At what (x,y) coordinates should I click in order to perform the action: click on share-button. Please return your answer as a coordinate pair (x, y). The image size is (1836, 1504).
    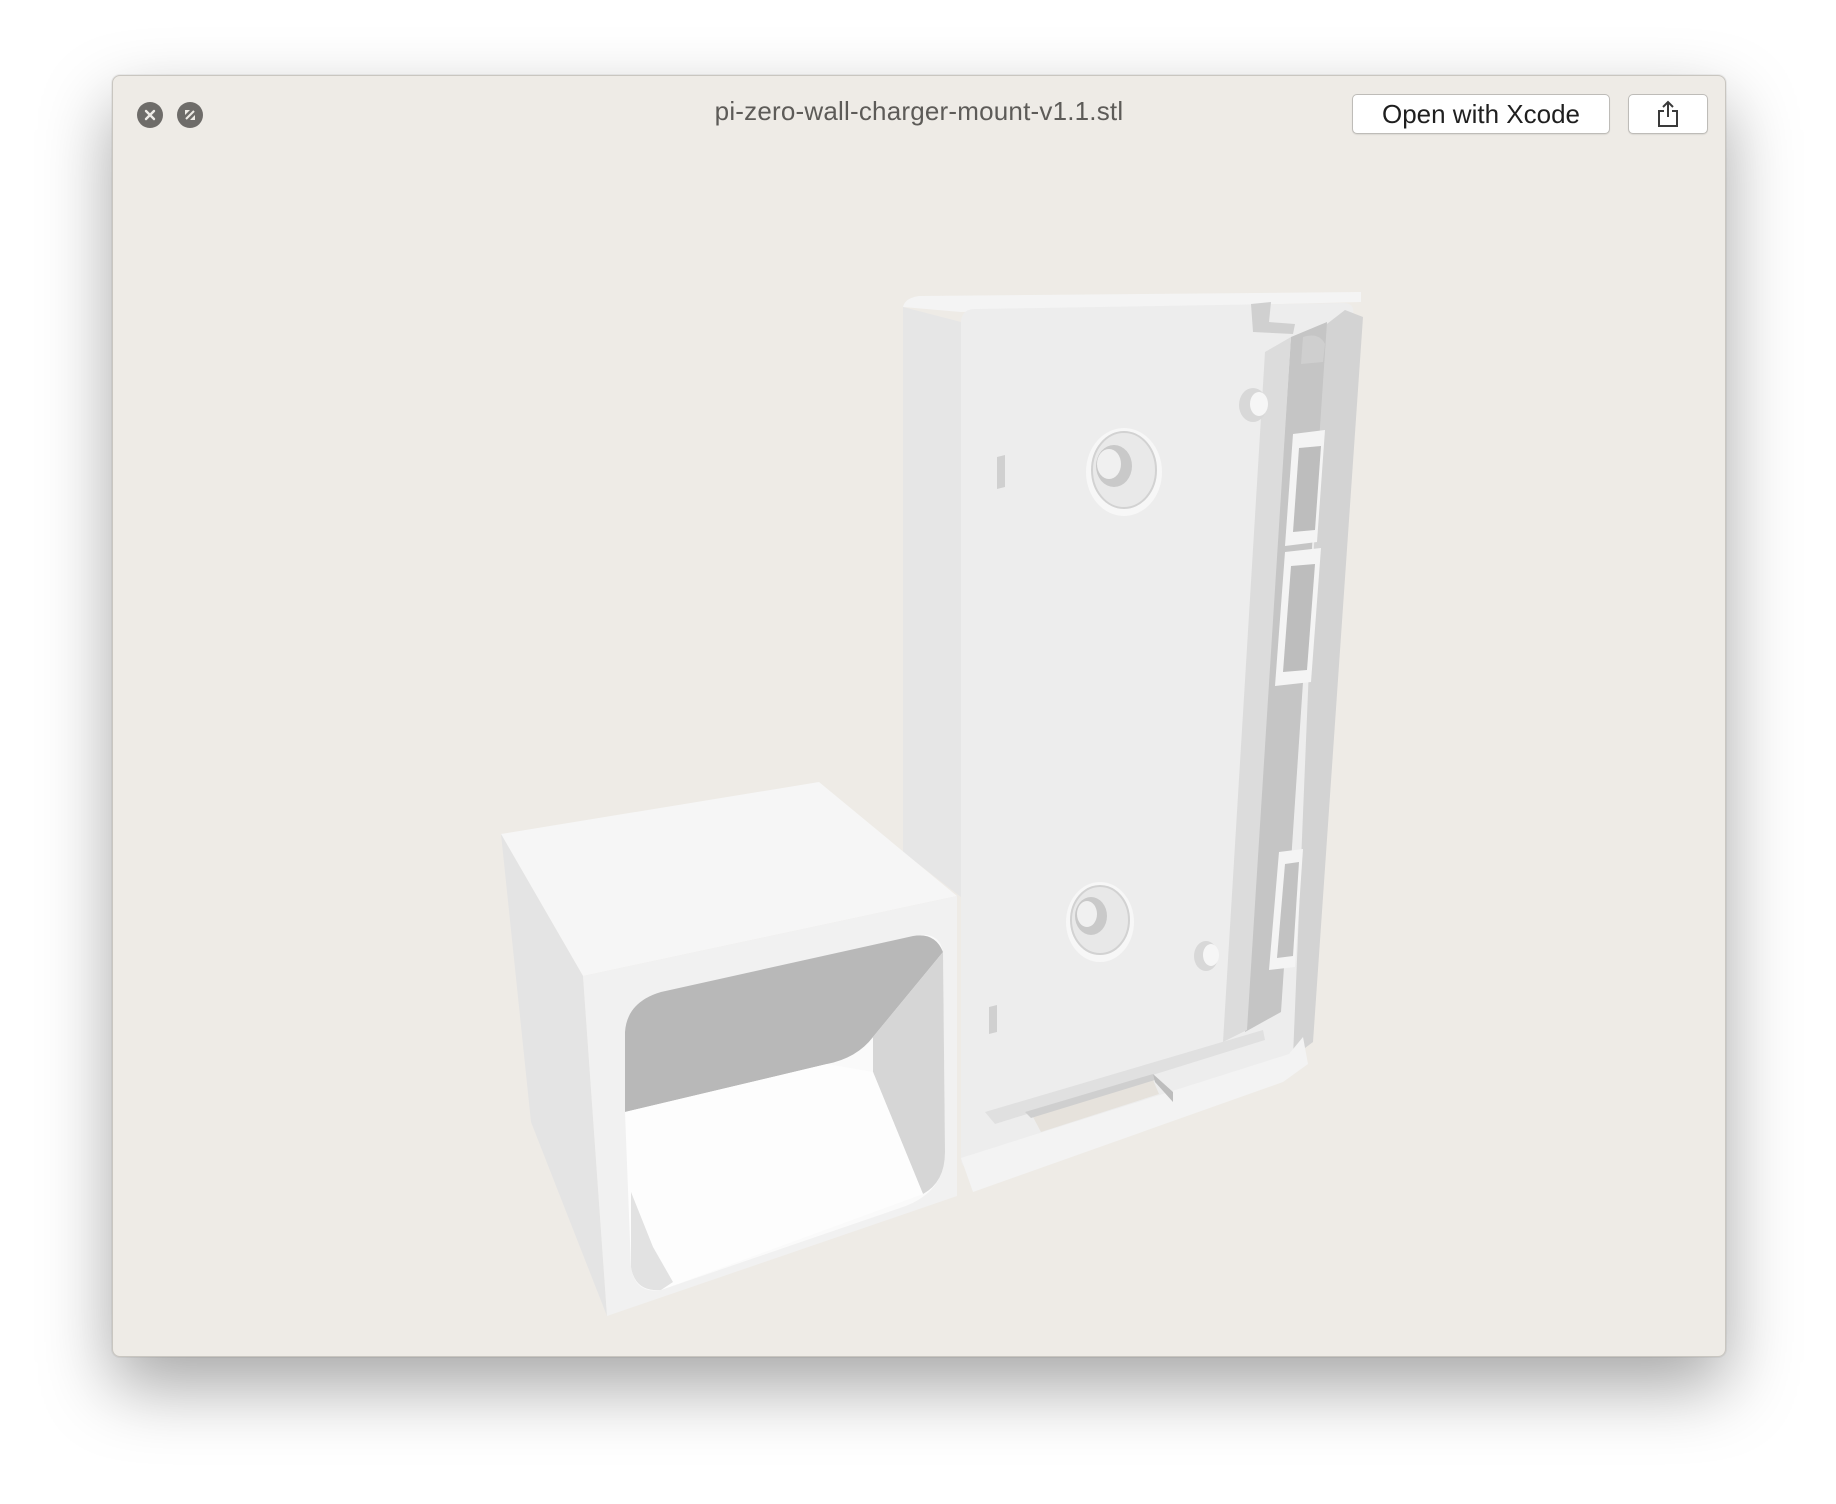
    Looking at the image, I should click on (1668, 114).